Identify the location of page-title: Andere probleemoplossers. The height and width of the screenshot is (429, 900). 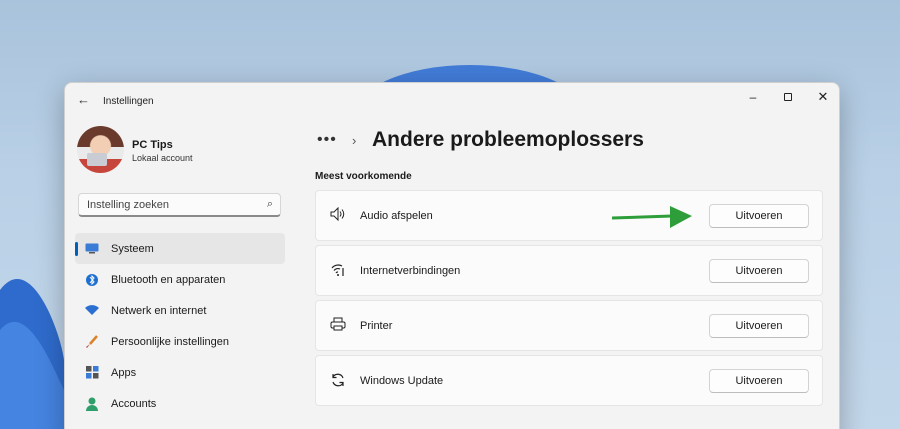
(508, 139).